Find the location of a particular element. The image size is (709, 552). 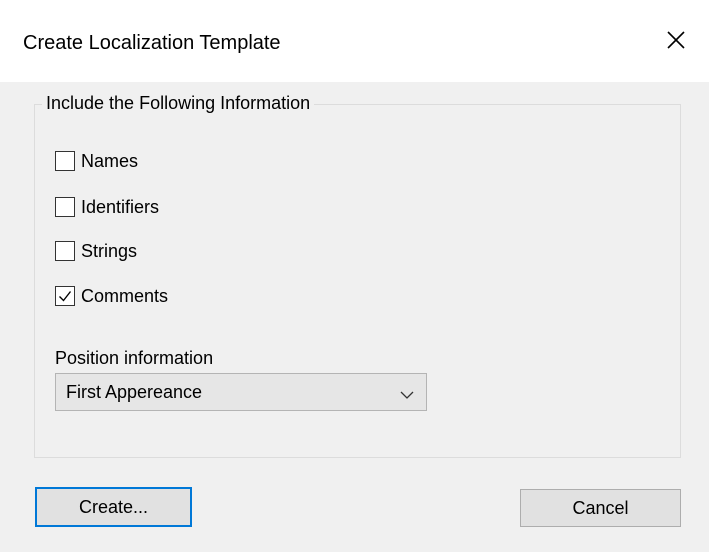

names-label: Names is located at coordinates (109, 161).